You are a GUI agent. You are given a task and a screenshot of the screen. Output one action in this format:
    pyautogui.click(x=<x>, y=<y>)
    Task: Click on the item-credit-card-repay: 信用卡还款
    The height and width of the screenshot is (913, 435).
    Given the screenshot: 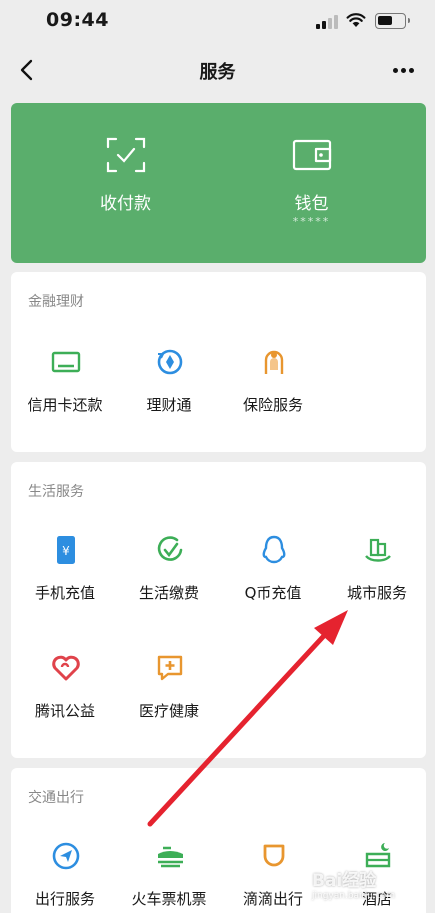 What is the action you would take?
    pyautogui.click(x=65, y=389)
    